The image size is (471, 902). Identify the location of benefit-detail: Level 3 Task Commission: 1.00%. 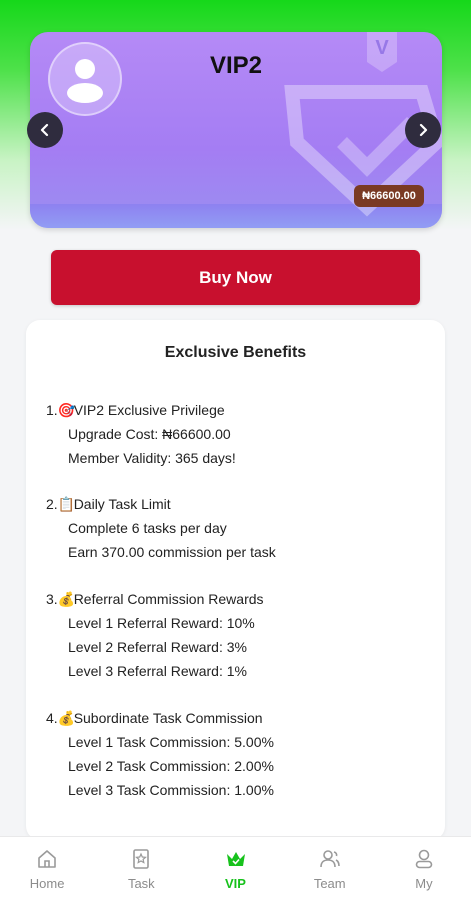
(171, 790).